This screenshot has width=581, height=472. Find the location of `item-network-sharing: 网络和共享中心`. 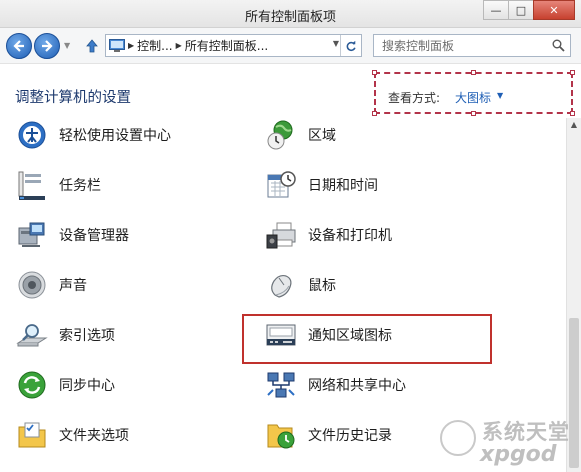

item-network-sharing: 网络和共享中心 is located at coordinates (335, 385).